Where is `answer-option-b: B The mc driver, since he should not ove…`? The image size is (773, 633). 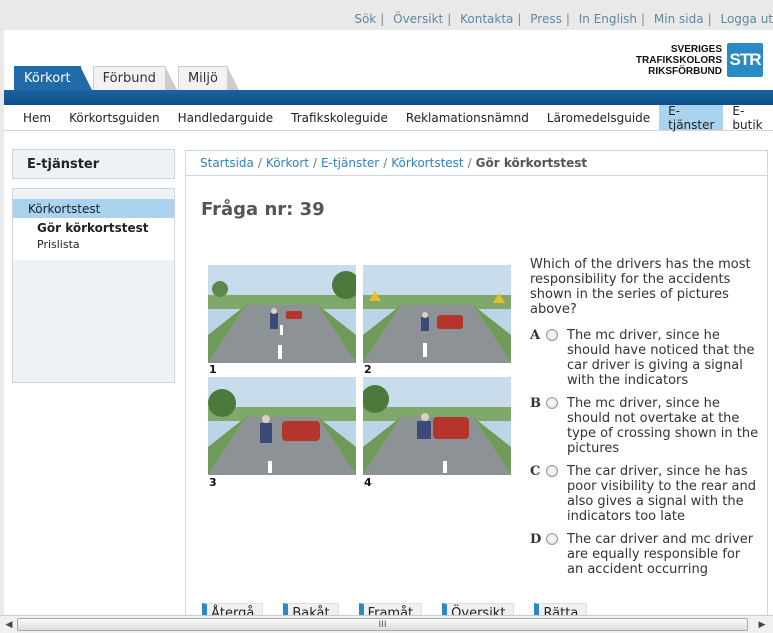
answer-option-b: B The mc driver, since he should not ove… is located at coordinates (645, 426).